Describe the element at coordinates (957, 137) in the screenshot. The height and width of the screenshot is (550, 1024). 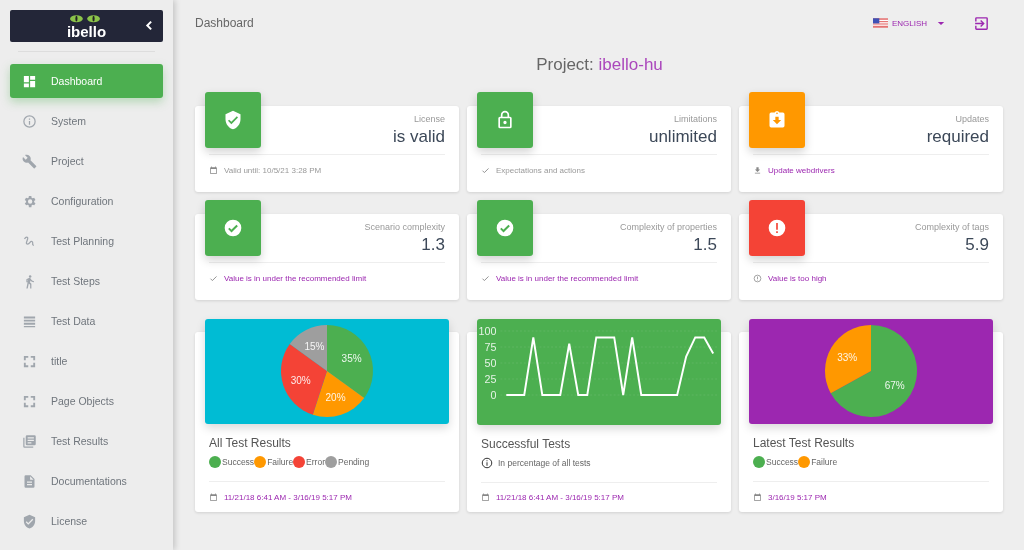
I see `stat-value: required` at that location.